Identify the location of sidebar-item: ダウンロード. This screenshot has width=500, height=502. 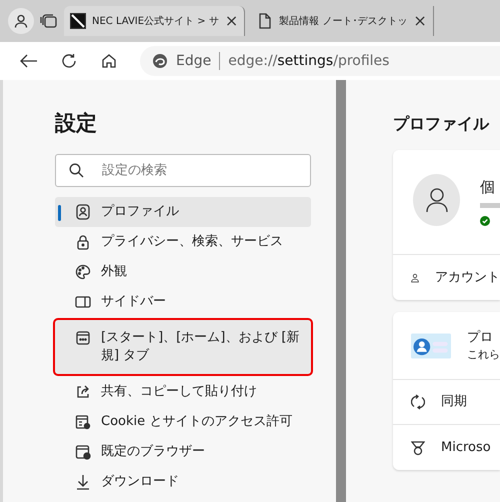
(183, 481).